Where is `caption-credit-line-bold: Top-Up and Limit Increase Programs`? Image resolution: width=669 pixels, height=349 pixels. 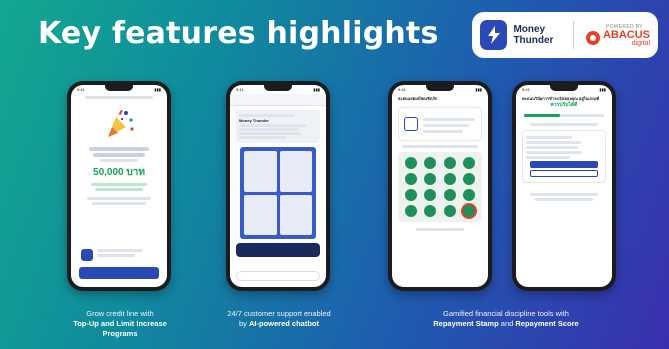 caption-credit-line-bold: Top-Up and Limit Increase Programs is located at coordinates (120, 328).